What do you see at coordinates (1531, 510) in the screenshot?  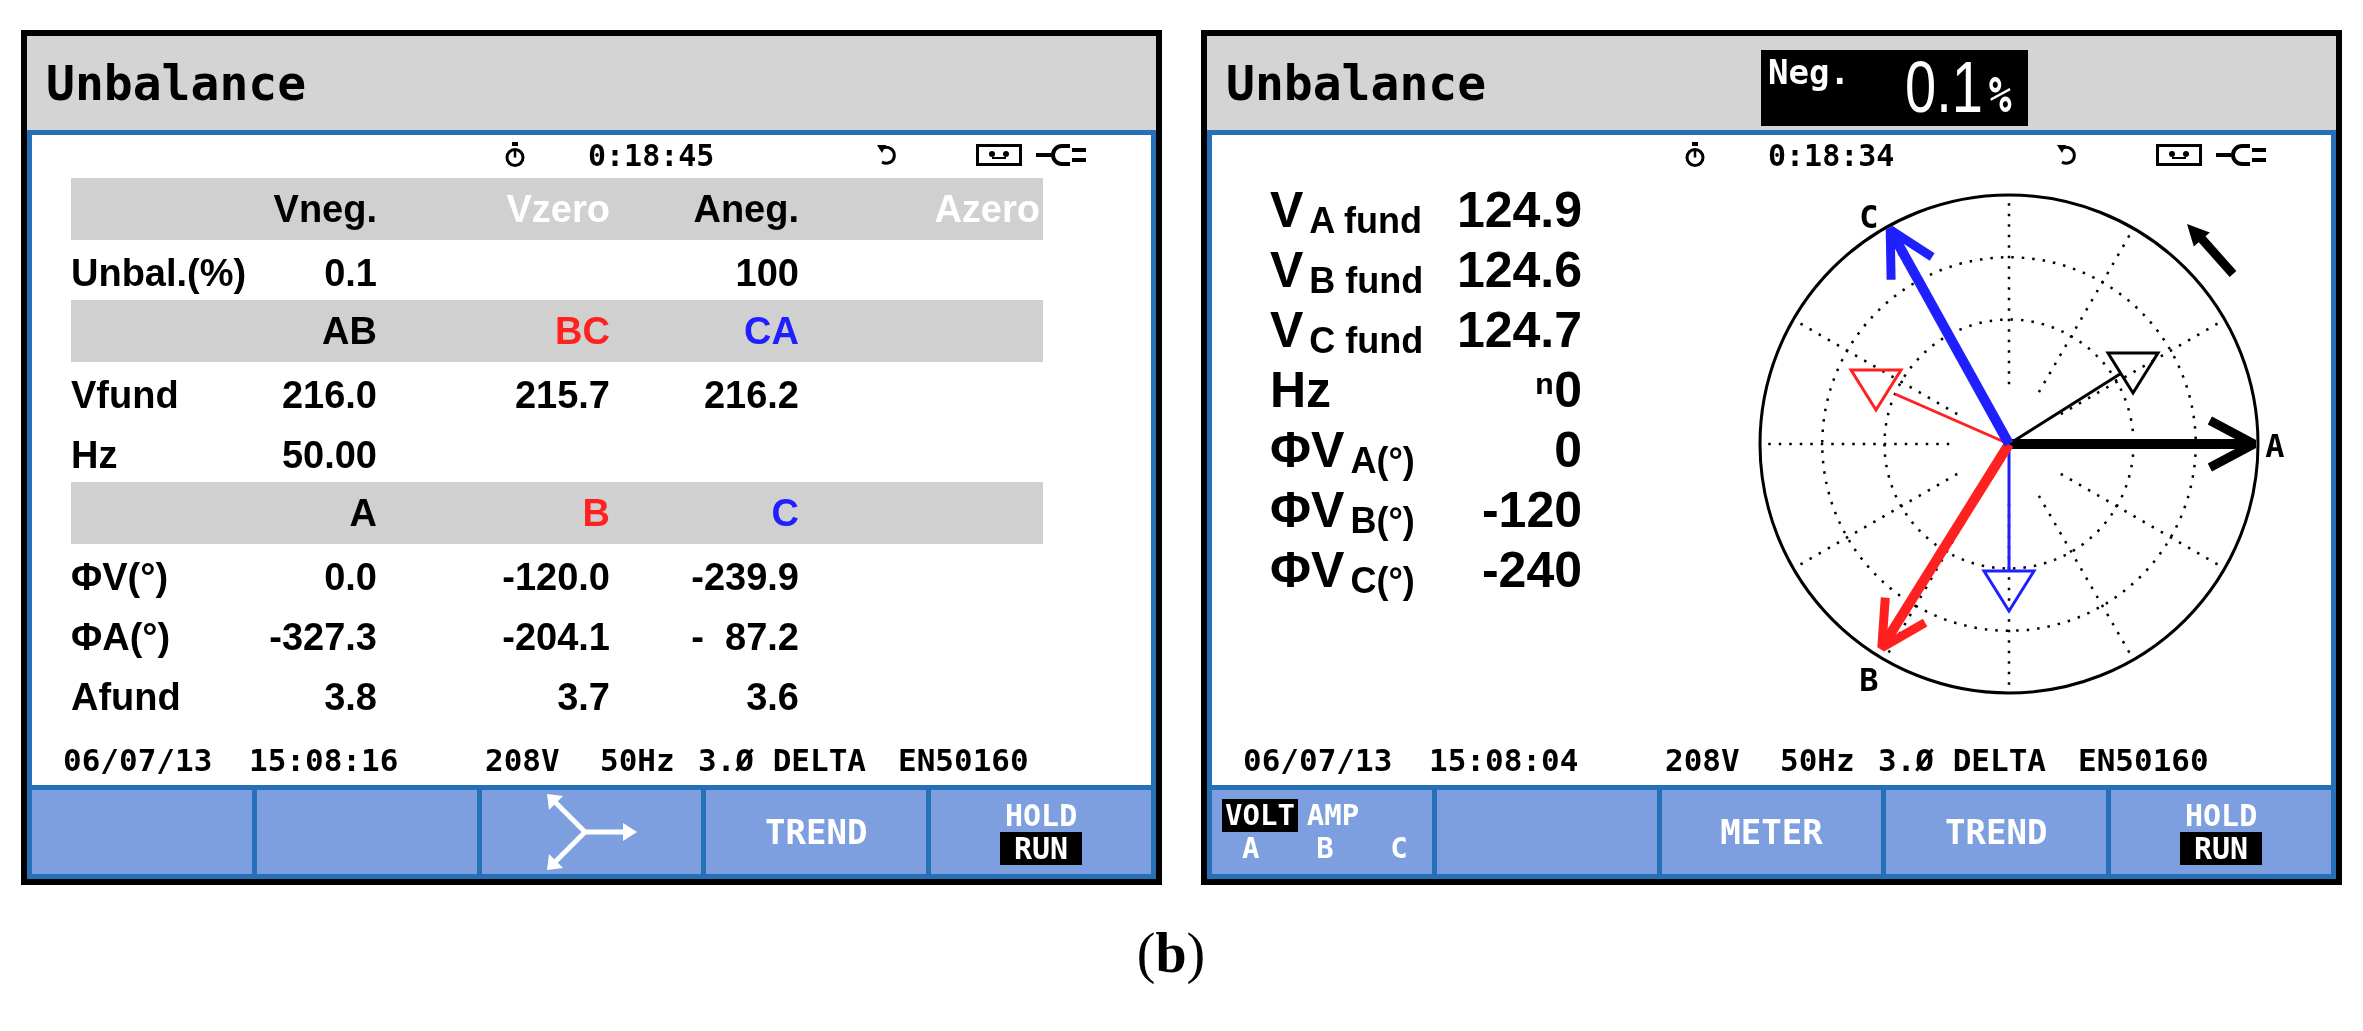 I see `reading-value: -120` at bounding box center [1531, 510].